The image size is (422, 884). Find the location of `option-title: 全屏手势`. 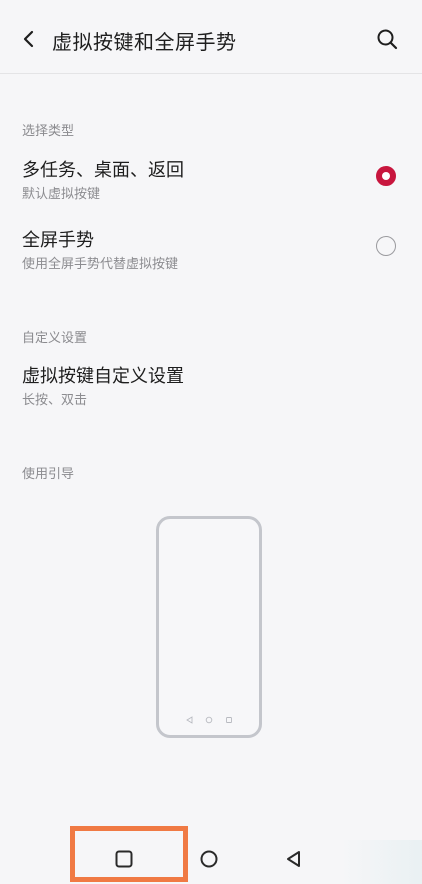

option-title: 全屏手势 is located at coordinates (58, 240).